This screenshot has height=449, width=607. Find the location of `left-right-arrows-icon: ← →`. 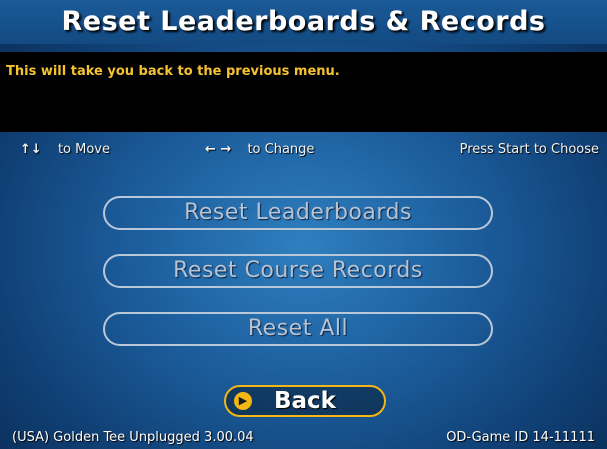

left-right-arrows-icon: ← → is located at coordinates (218, 149).